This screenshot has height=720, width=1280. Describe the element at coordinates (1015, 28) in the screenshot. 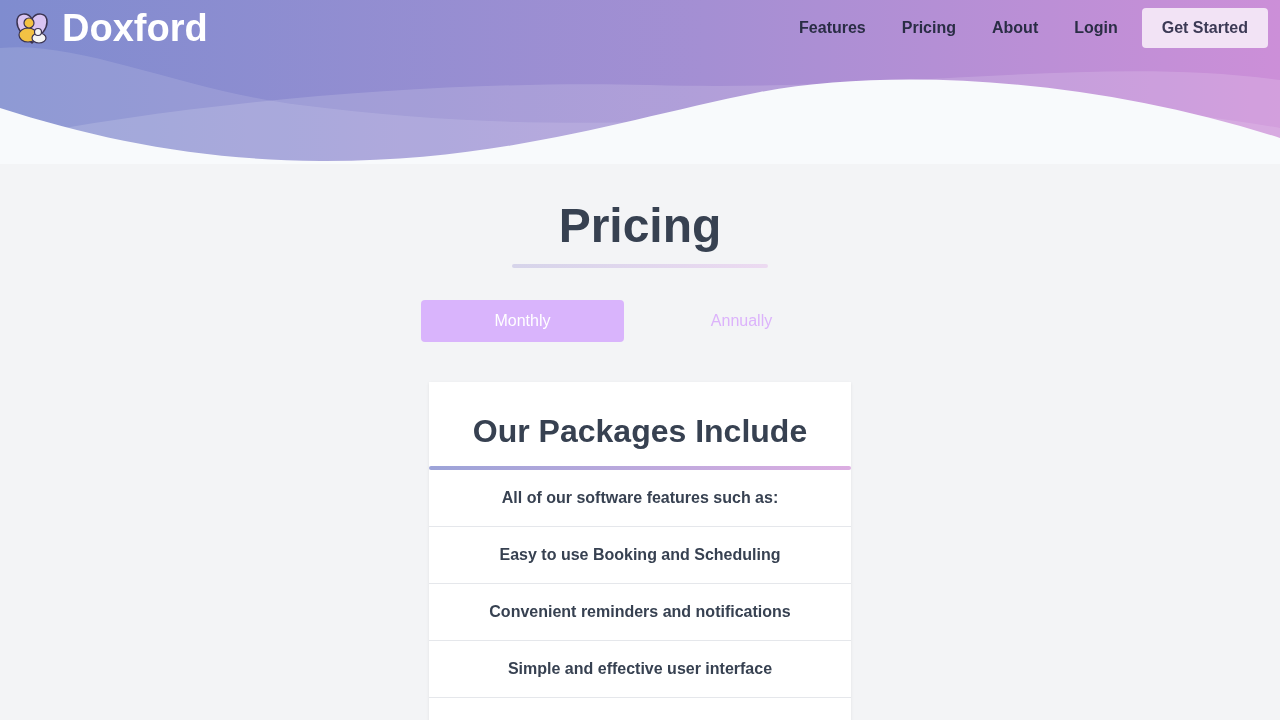

I see `nav-link: About` at that location.